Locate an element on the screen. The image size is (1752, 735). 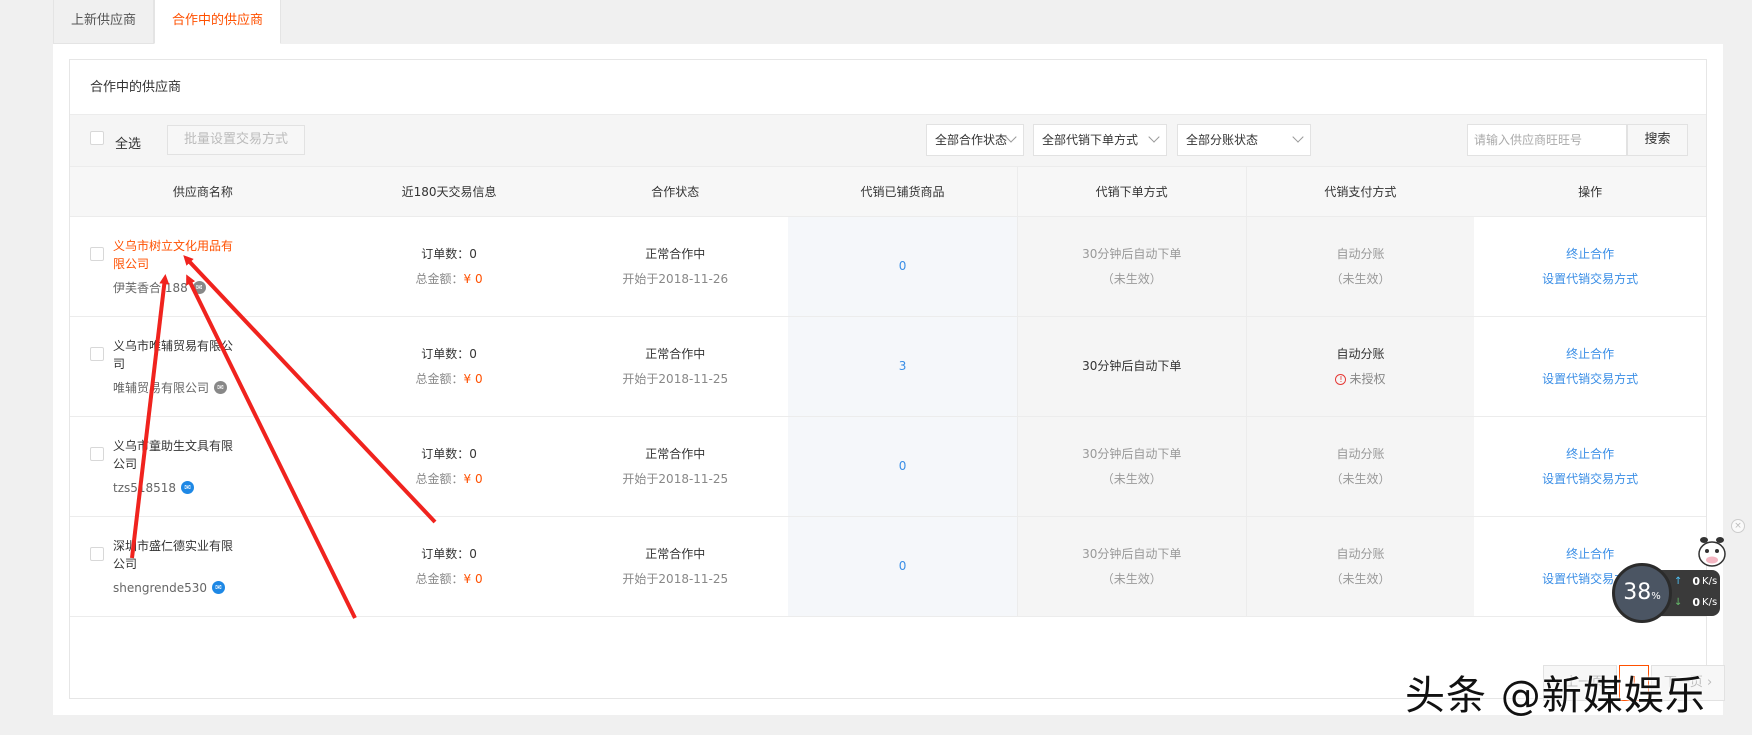
close-icon: × is located at coordinates (1738, 526).